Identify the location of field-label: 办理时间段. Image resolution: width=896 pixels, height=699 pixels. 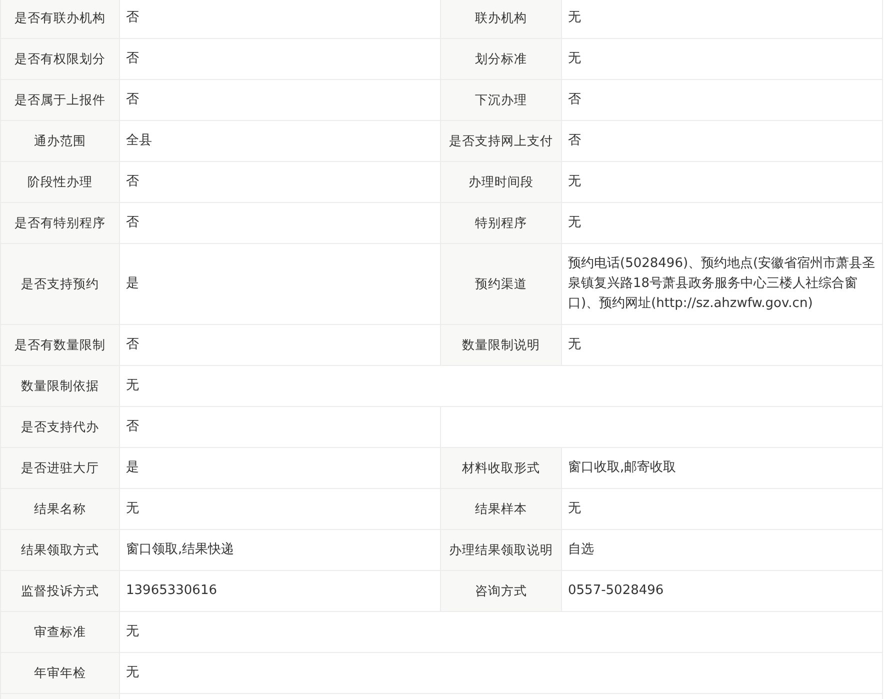
(501, 182).